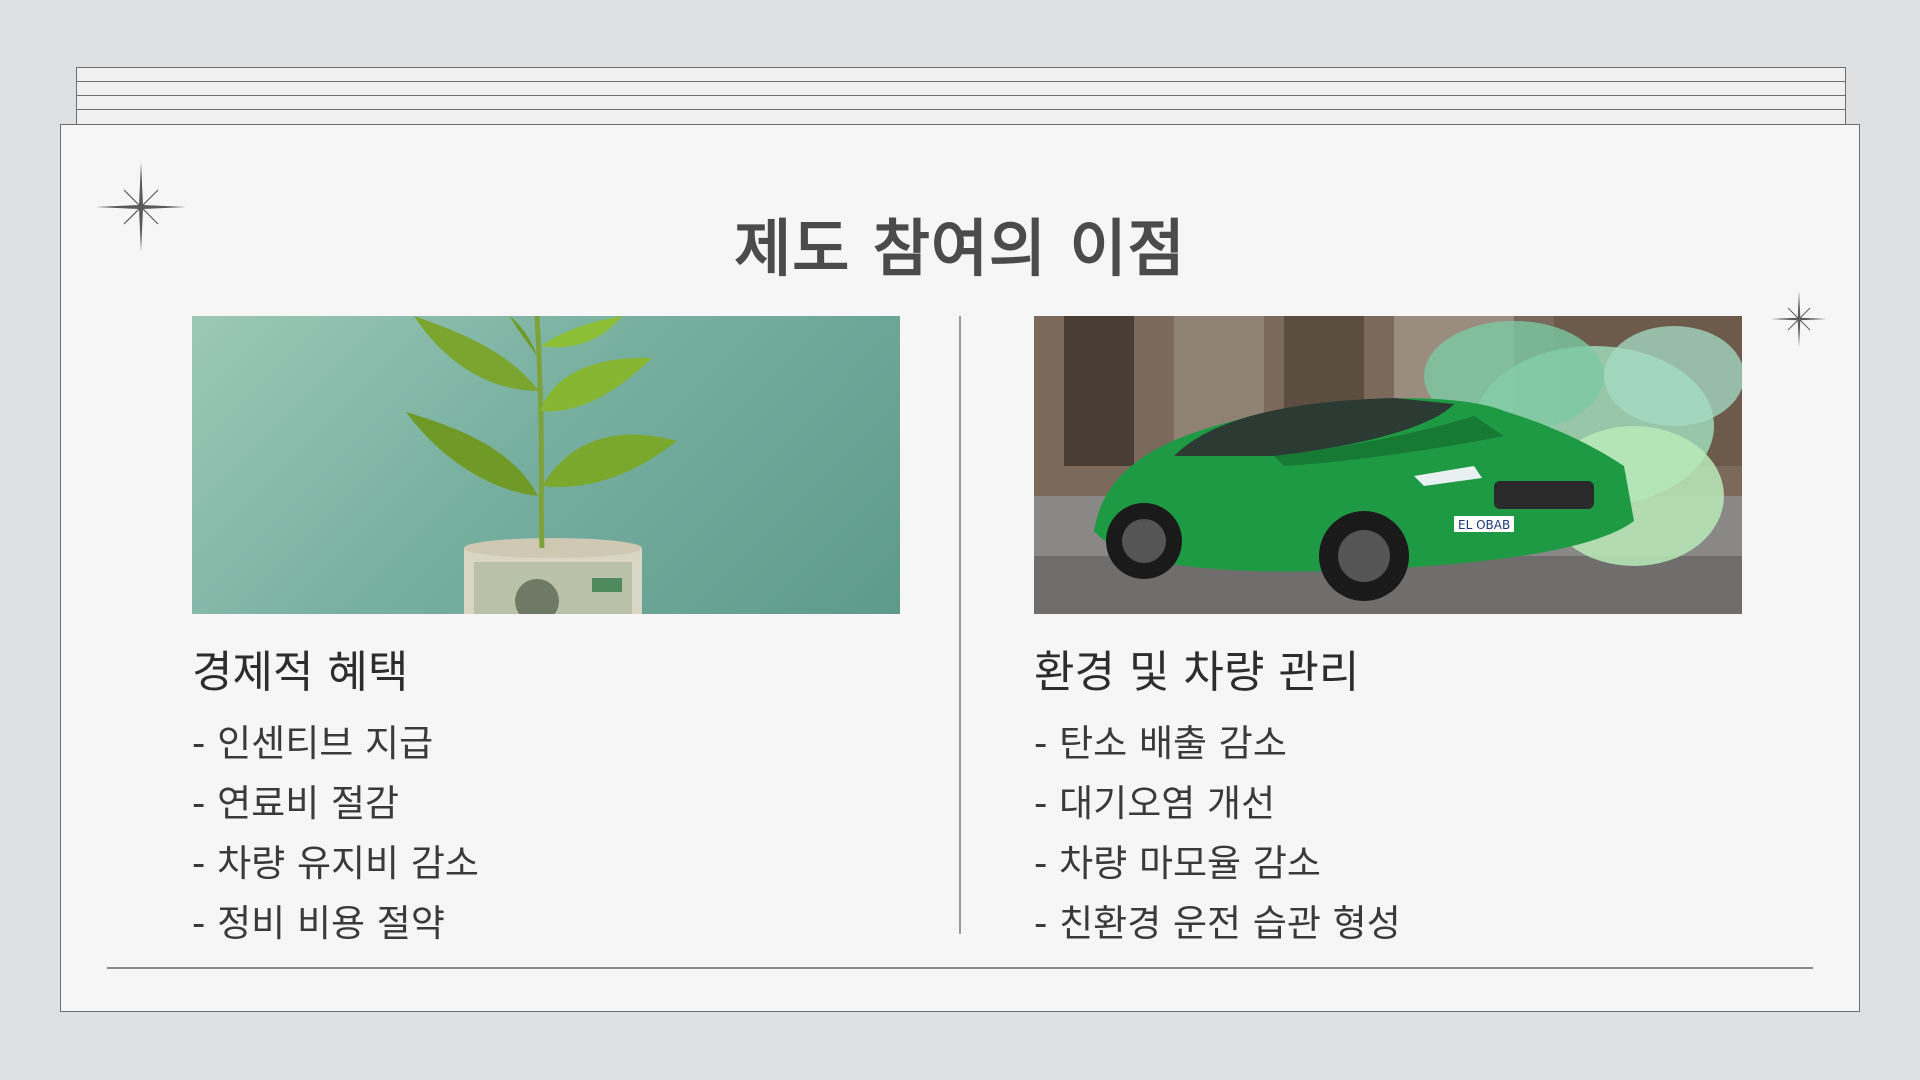 This screenshot has height=1080, width=1920. What do you see at coordinates (960, 625) in the screenshot?
I see `column-divider` at bounding box center [960, 625].